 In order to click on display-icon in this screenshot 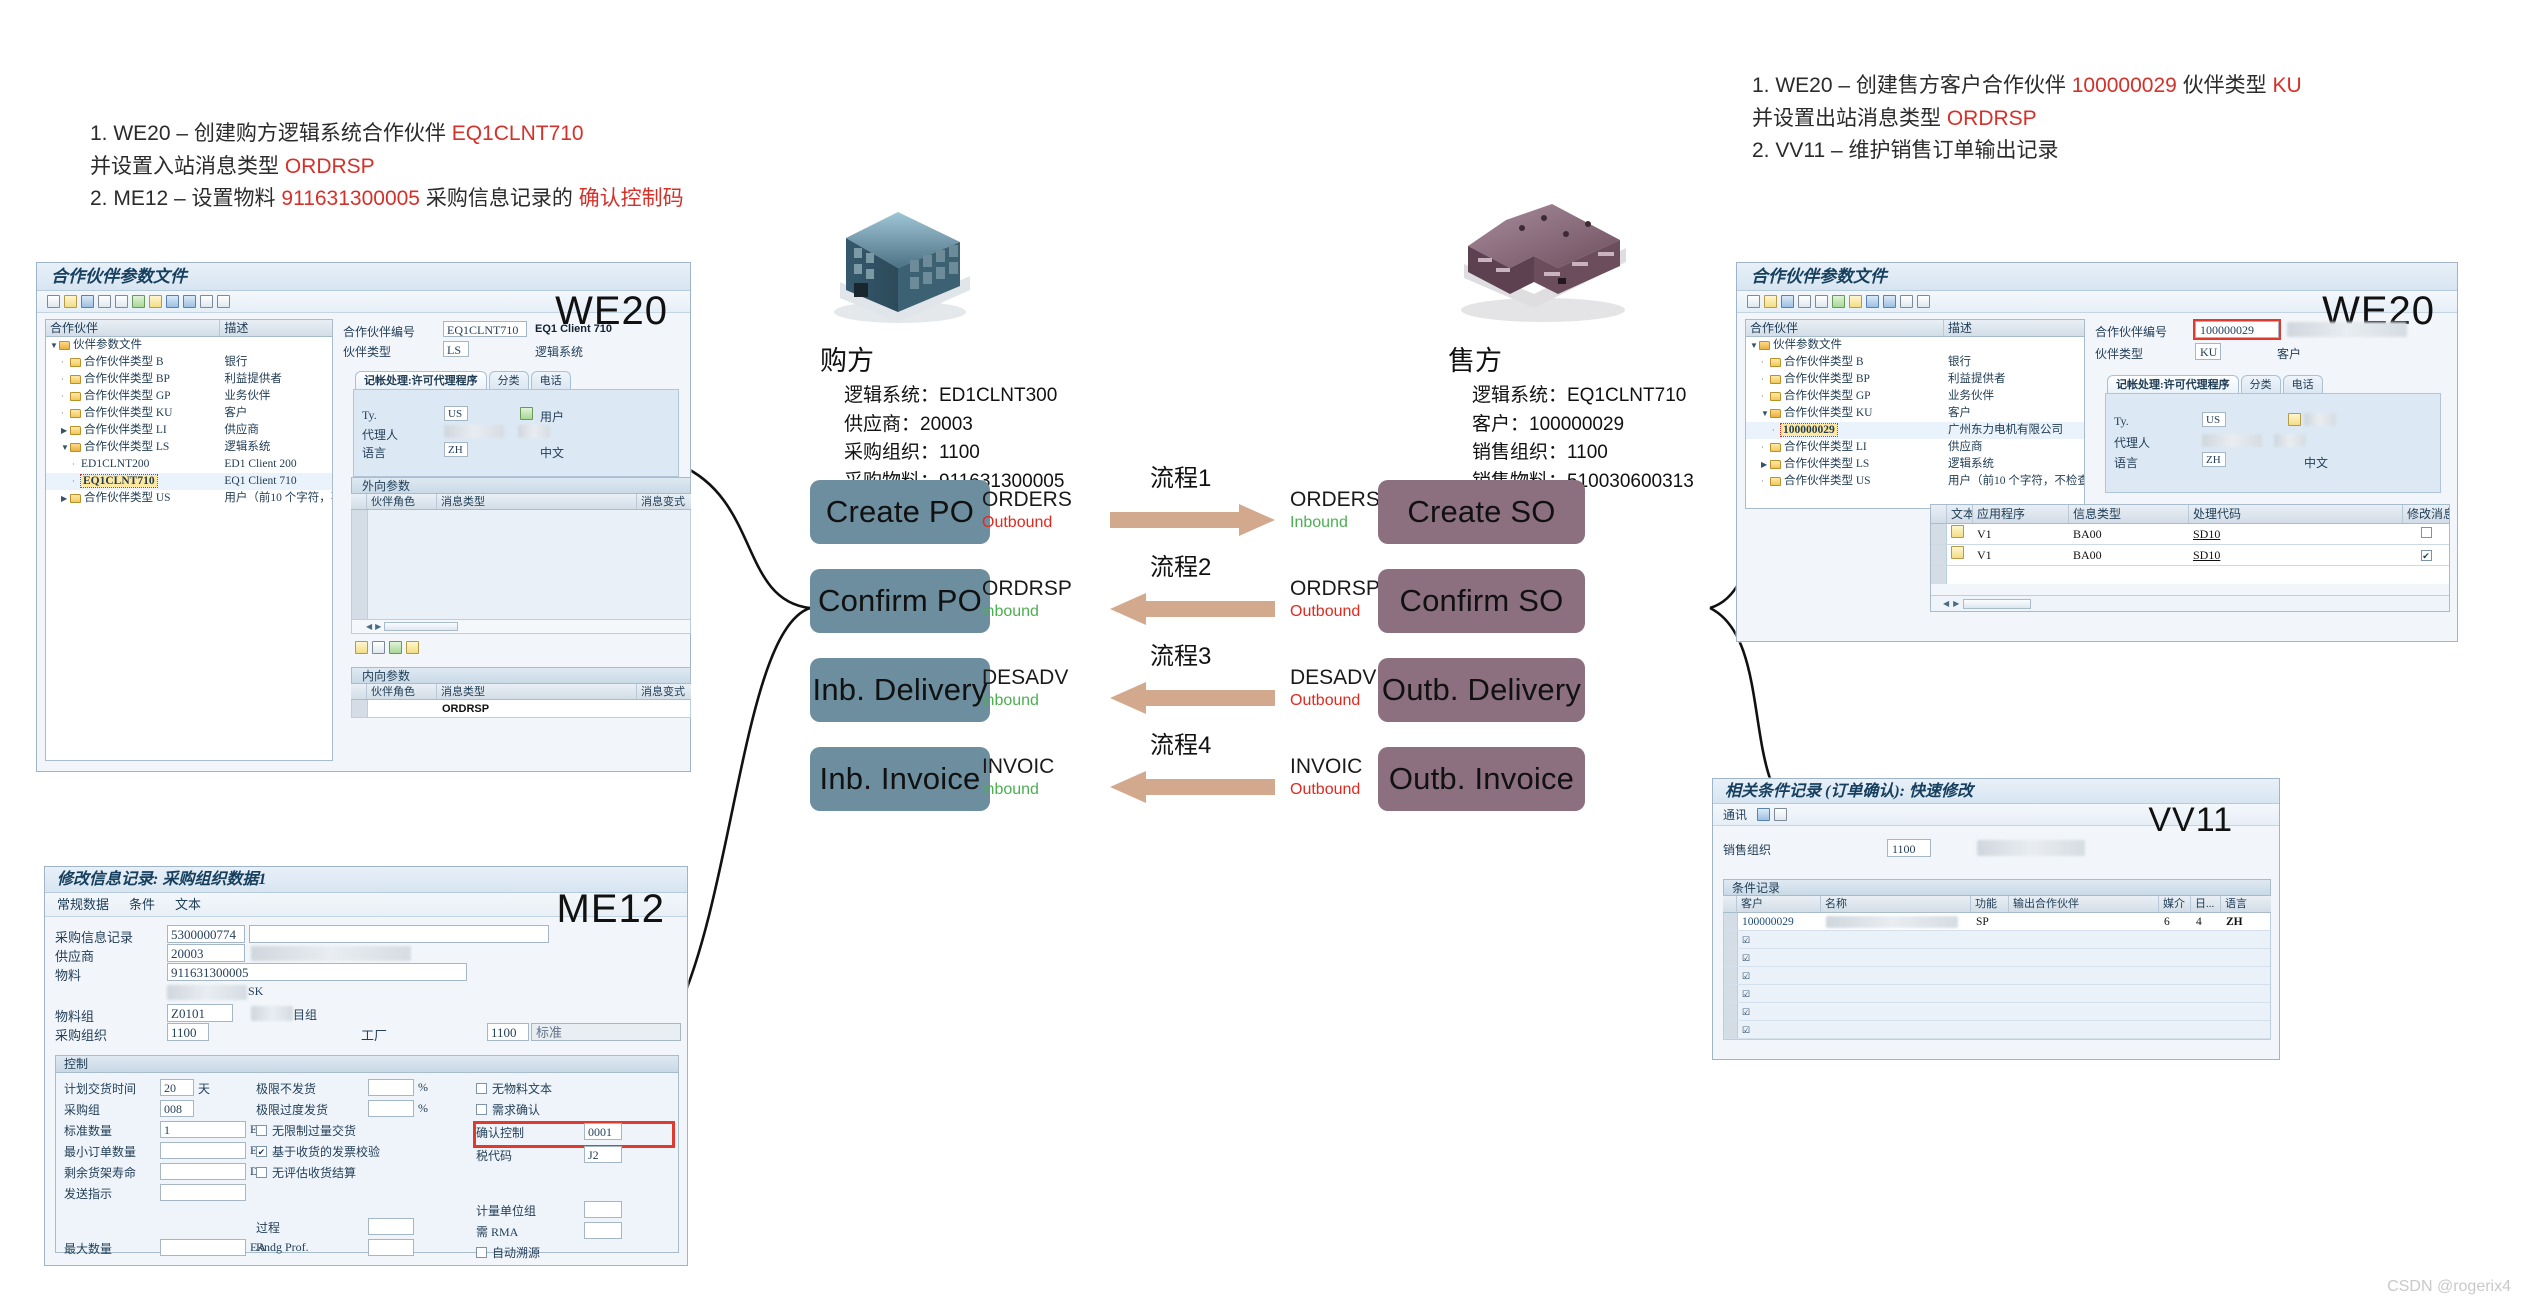, I will do `click(1787, 301)`.